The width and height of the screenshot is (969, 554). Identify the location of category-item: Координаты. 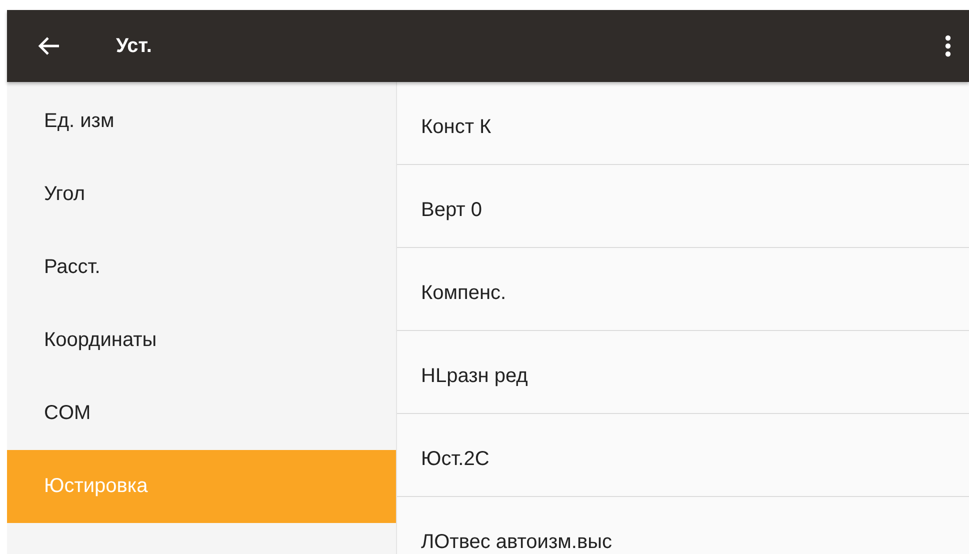
(201, 340).